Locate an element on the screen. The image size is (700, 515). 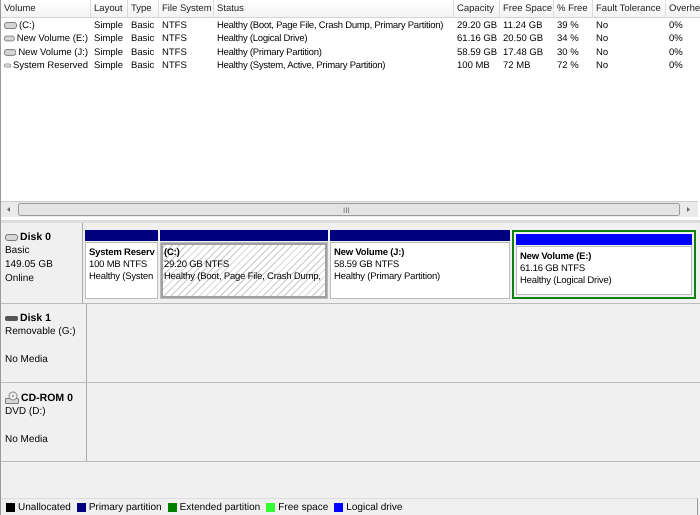
extended-partition: New Volume (E:) 61.16 GB NTFS Healthy (Logical Drive) is located at coordinates (604, 264).